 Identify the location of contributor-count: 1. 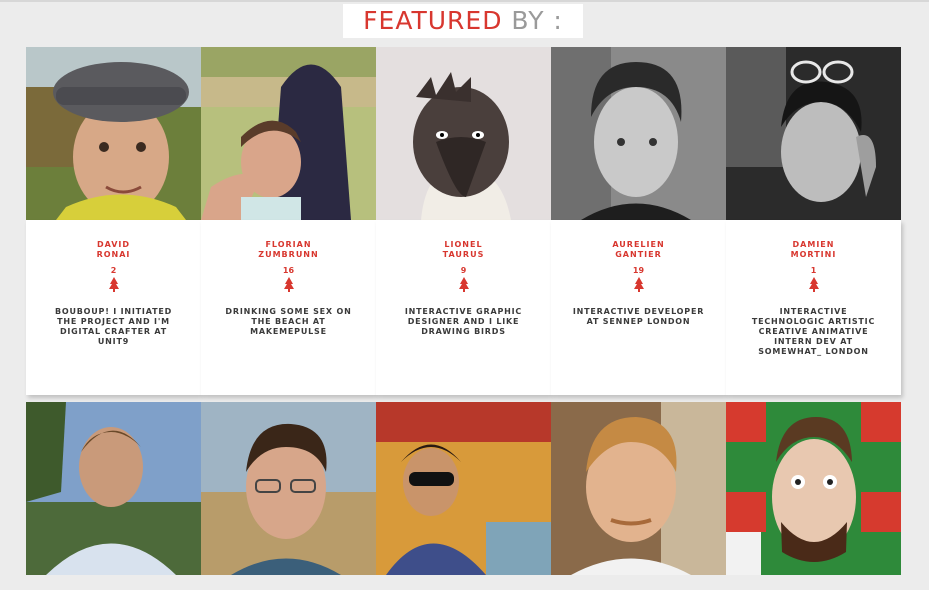
(813, 270).